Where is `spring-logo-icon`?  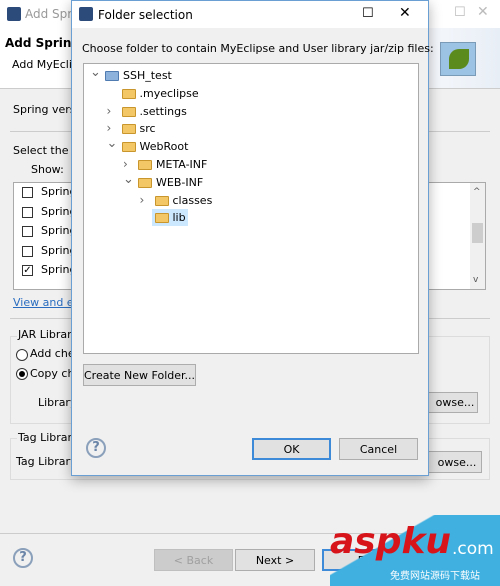
spring-logo-icon is located at coordinates (458, 59).